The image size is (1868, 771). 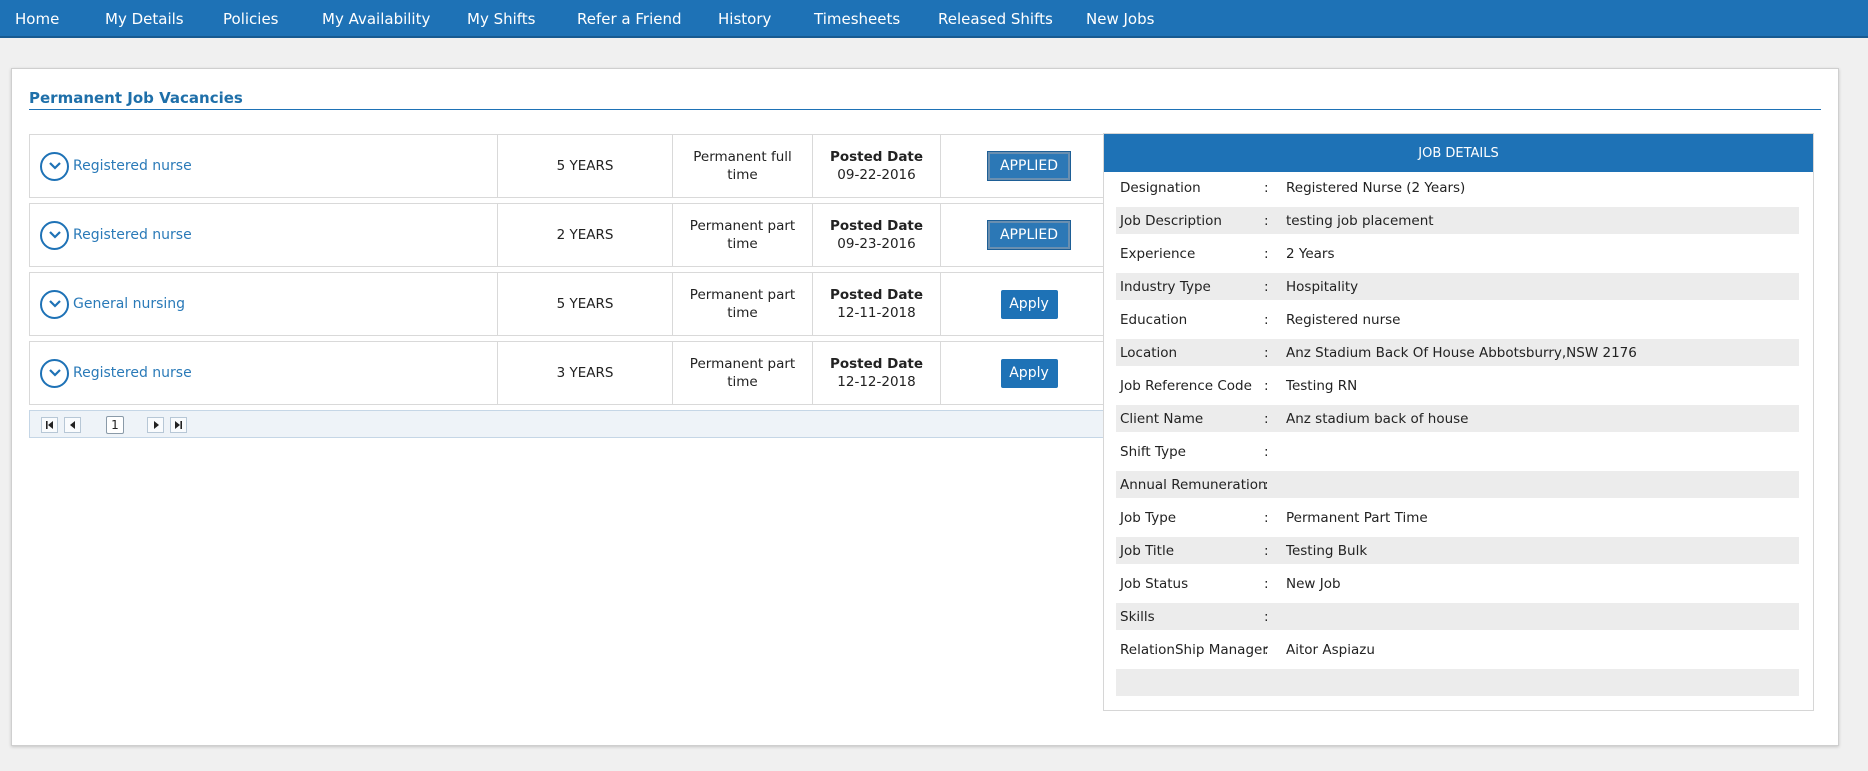 What do you see at coordinates (1310, 253) in the screenshot?
I see `detail-value: 2 Years` at bounding box center [1310, 253].